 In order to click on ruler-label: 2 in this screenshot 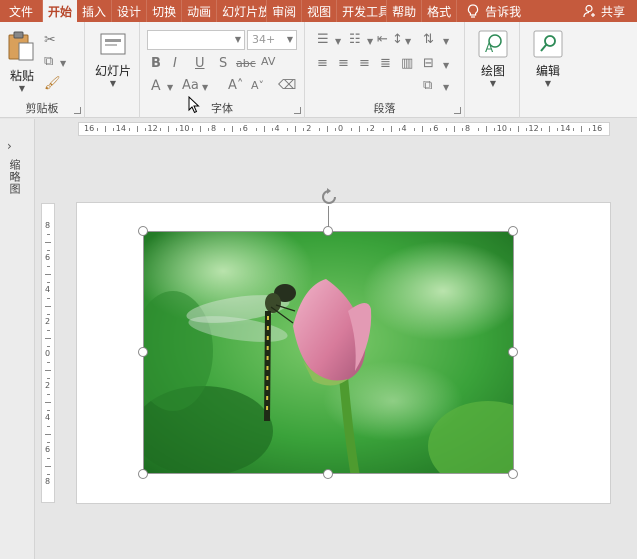, I will do `click(372, 128)`.